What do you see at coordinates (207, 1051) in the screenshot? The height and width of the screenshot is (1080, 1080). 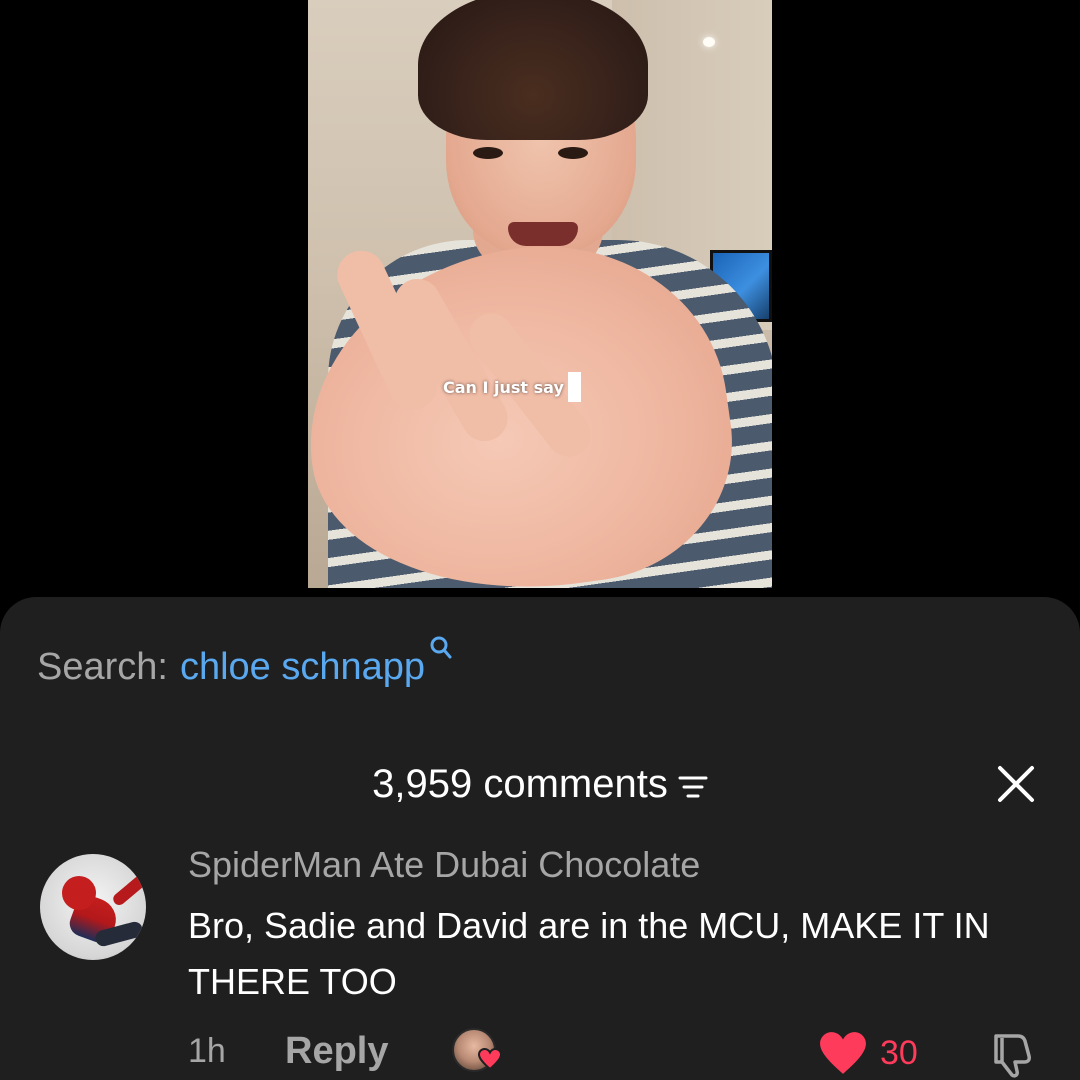 I see `comment-timestamp: 1h` at bounding box center [207, 1051].